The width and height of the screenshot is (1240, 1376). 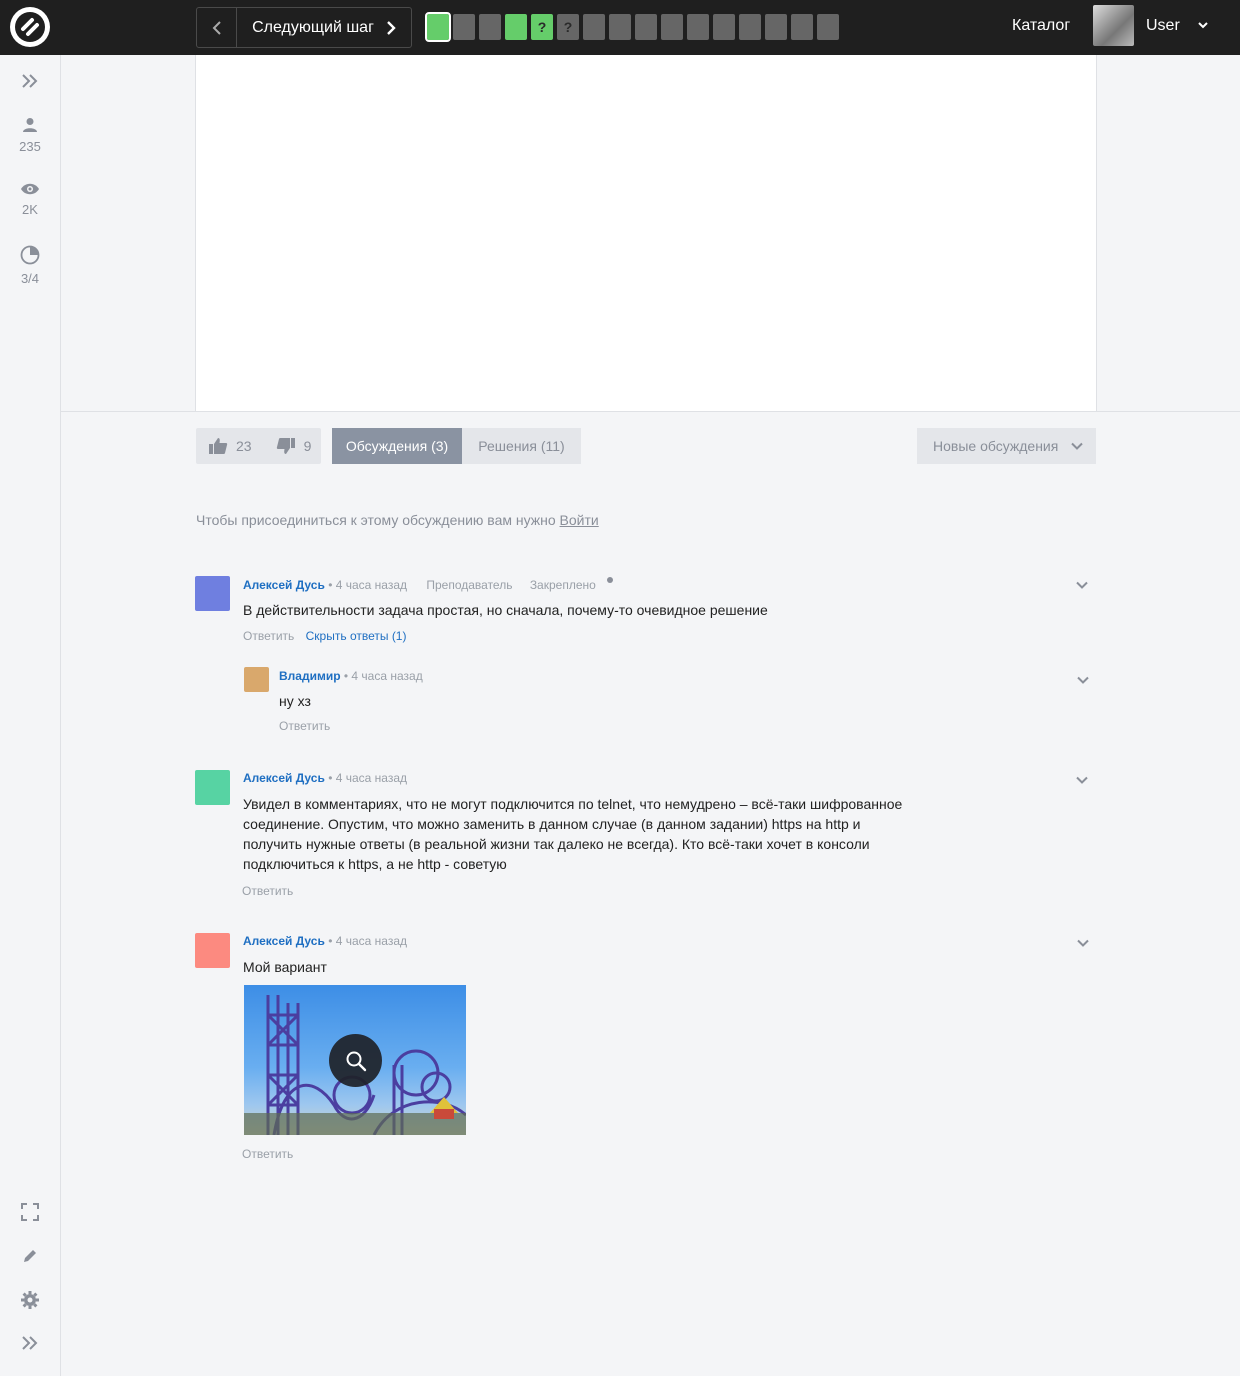 What do you see at coordinates (324, 27) in the screenshot?
I see `next-step-button: Следующий шаг` at bounding box center [324, 27].